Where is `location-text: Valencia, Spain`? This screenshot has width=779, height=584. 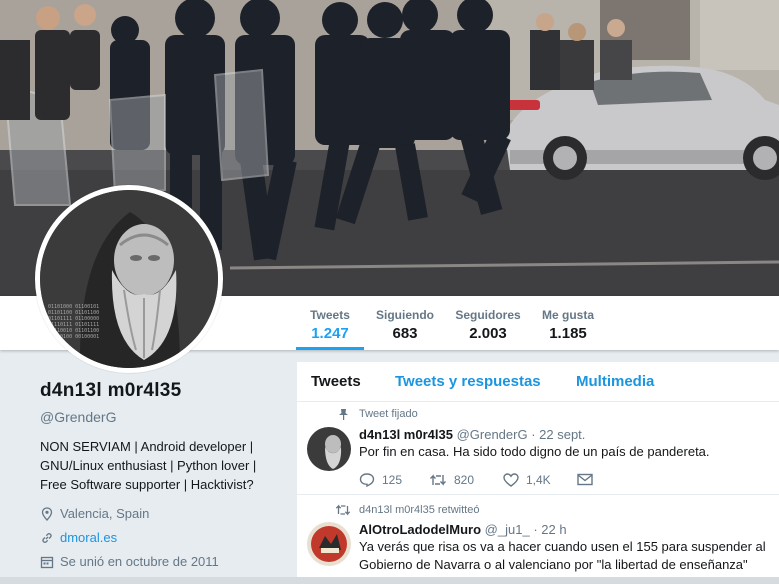 location-text: Valencia, Spain is located at coordinates (105, 513).